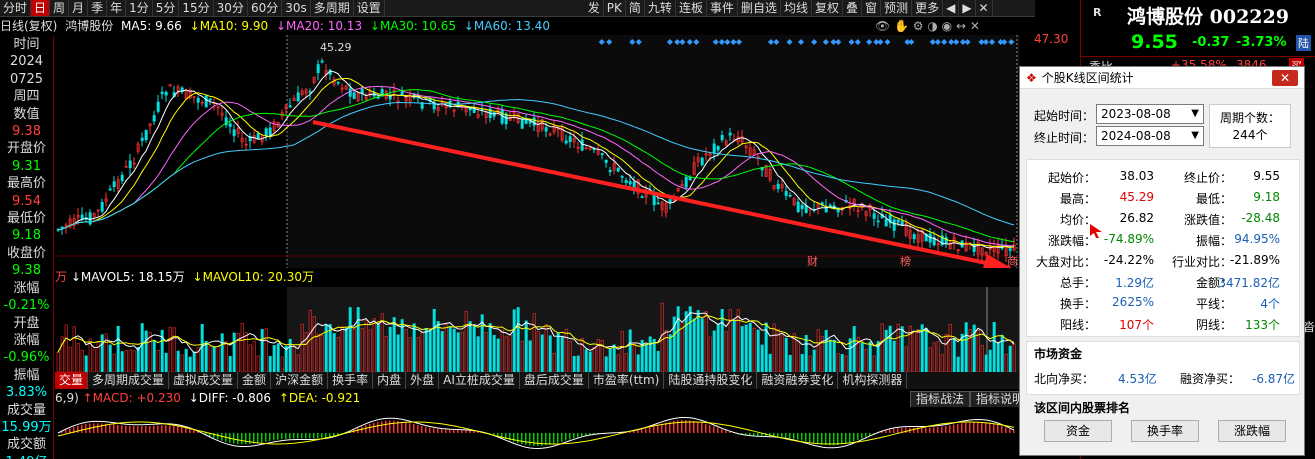  I want to click on indicator-tab-0: 交量, so click(72, 380).